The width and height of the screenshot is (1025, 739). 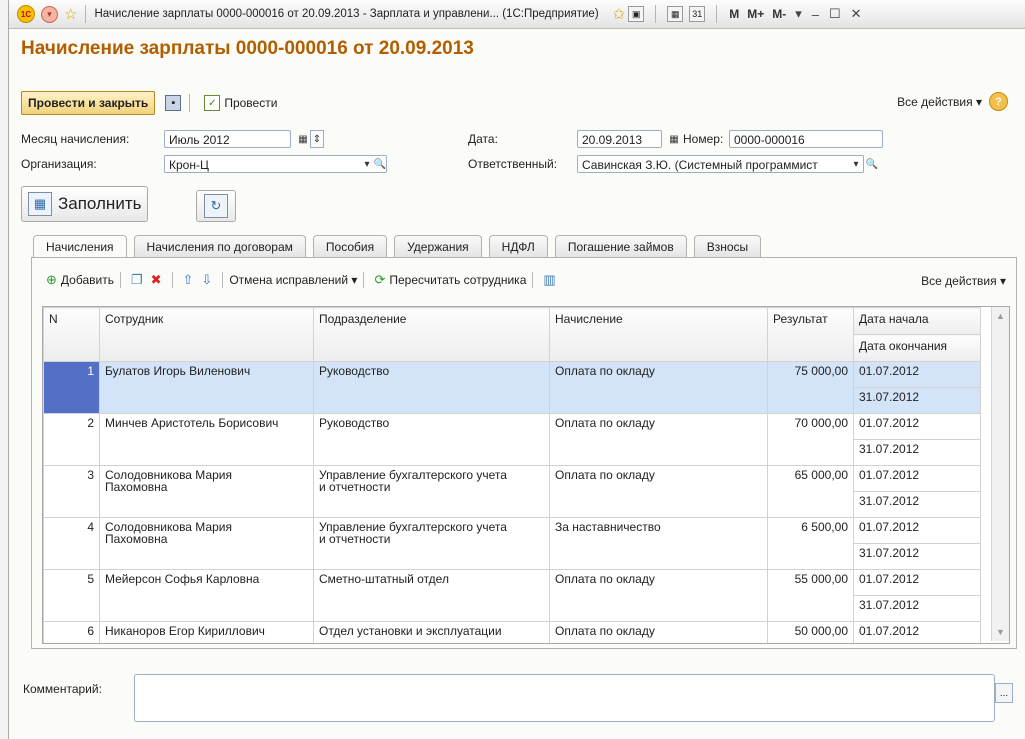 I want to click on result-cell: 55 000,00, so click(x=810, y=595).